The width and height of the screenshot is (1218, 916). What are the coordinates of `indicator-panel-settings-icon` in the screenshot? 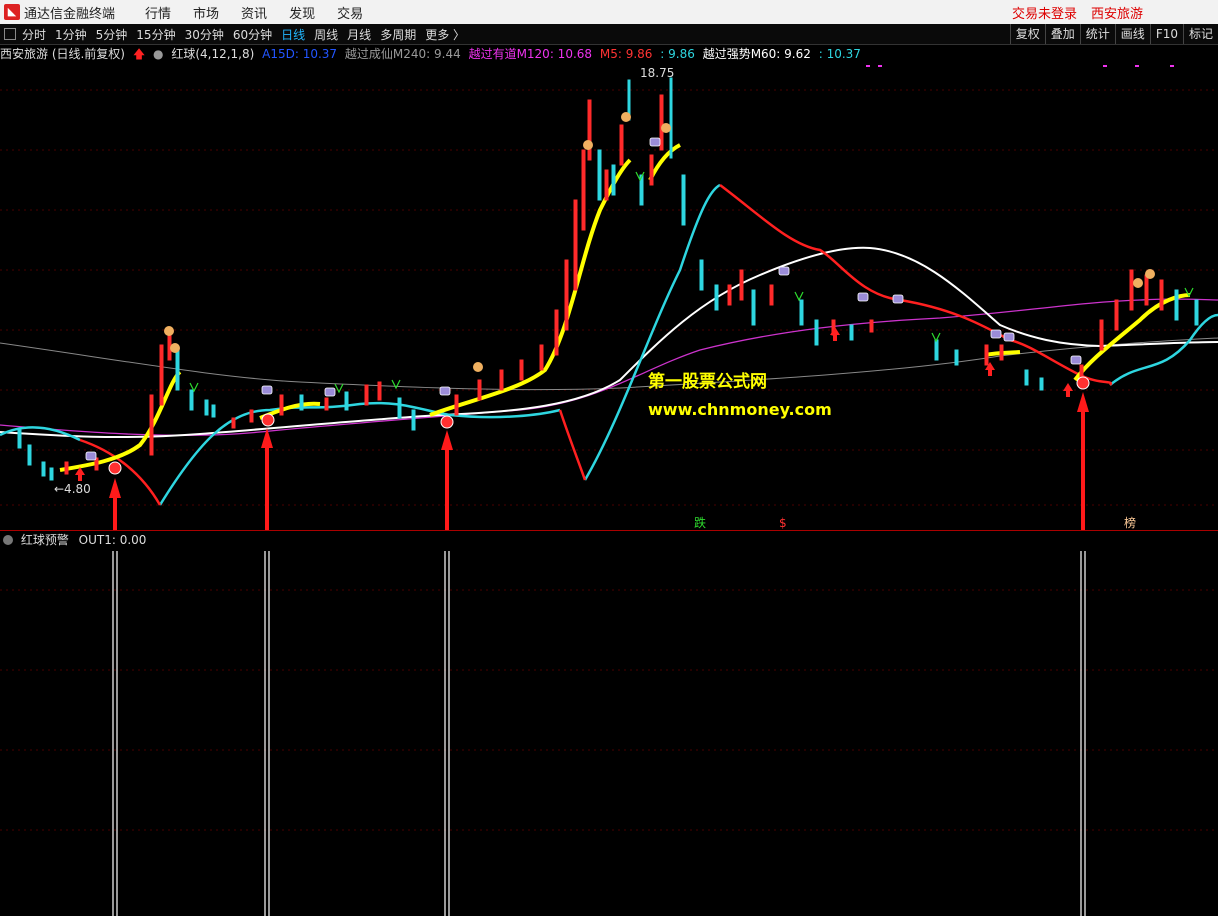 It's located at (8, 540).